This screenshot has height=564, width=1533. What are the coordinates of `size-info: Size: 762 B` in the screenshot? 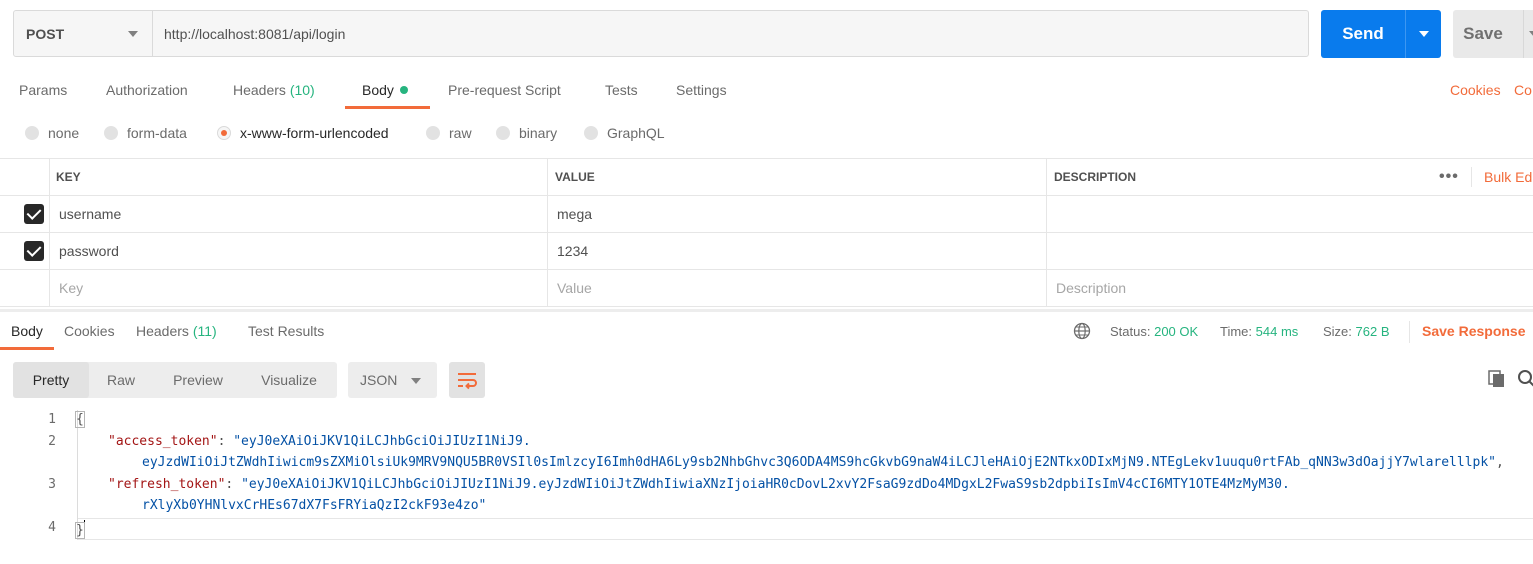 It's located at (1356, 331).